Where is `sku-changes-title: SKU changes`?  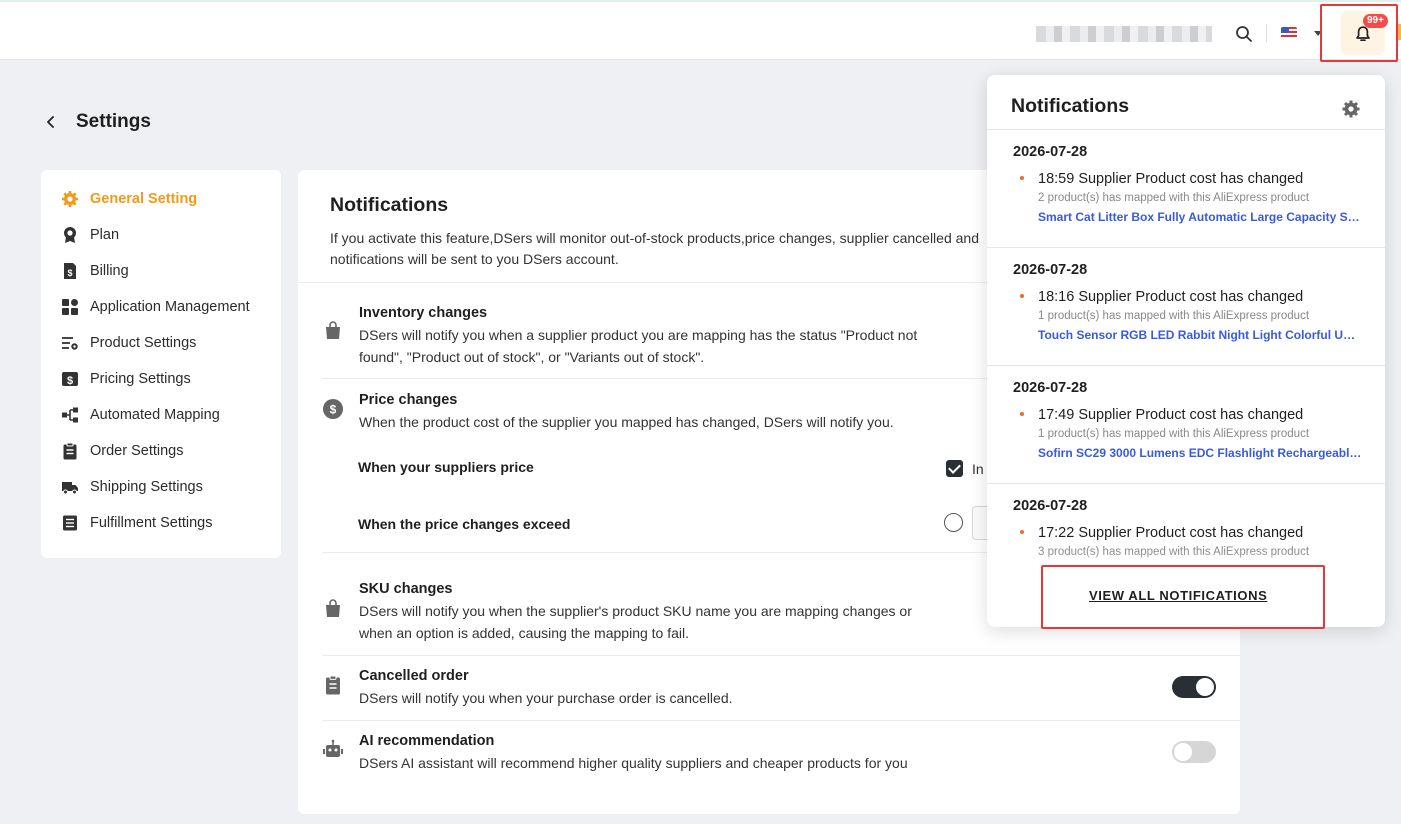 sku-changes-title: SKU changes is located at coordinates (406, 589).